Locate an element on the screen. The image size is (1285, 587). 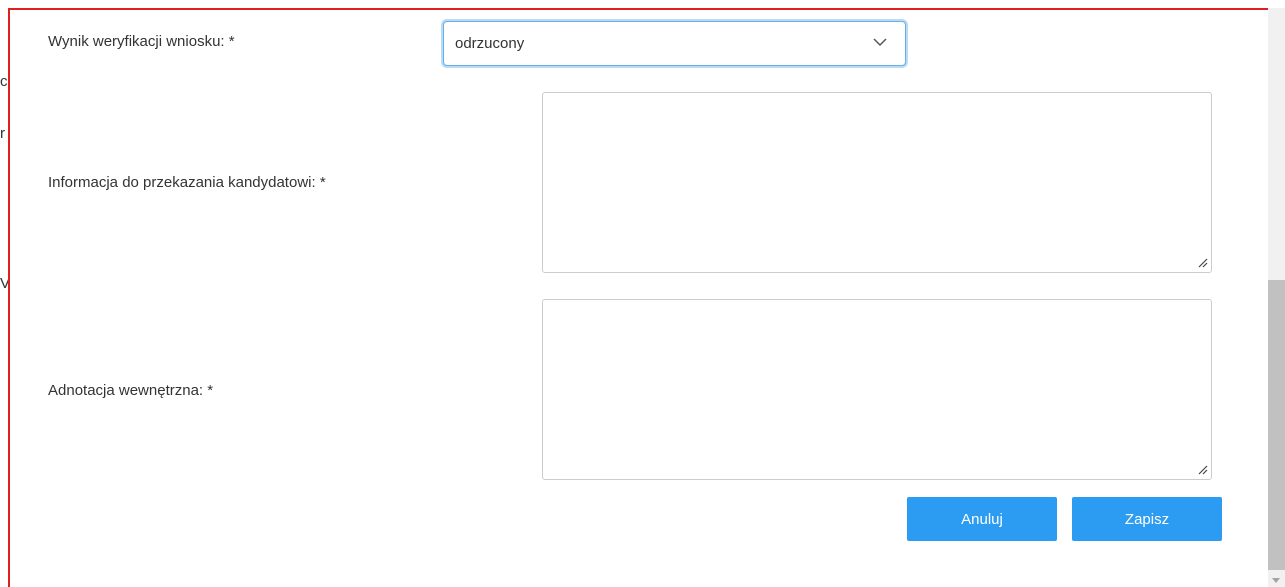
verification-result-select: odrzucony is located at coordinates (674, 43).